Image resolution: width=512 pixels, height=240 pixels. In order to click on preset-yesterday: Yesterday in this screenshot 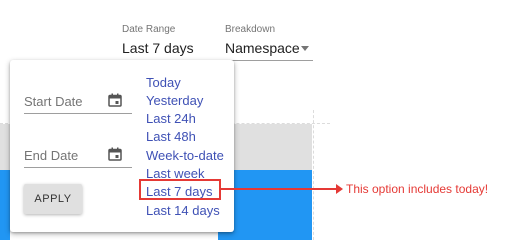, I will do `click(174, 100)`.